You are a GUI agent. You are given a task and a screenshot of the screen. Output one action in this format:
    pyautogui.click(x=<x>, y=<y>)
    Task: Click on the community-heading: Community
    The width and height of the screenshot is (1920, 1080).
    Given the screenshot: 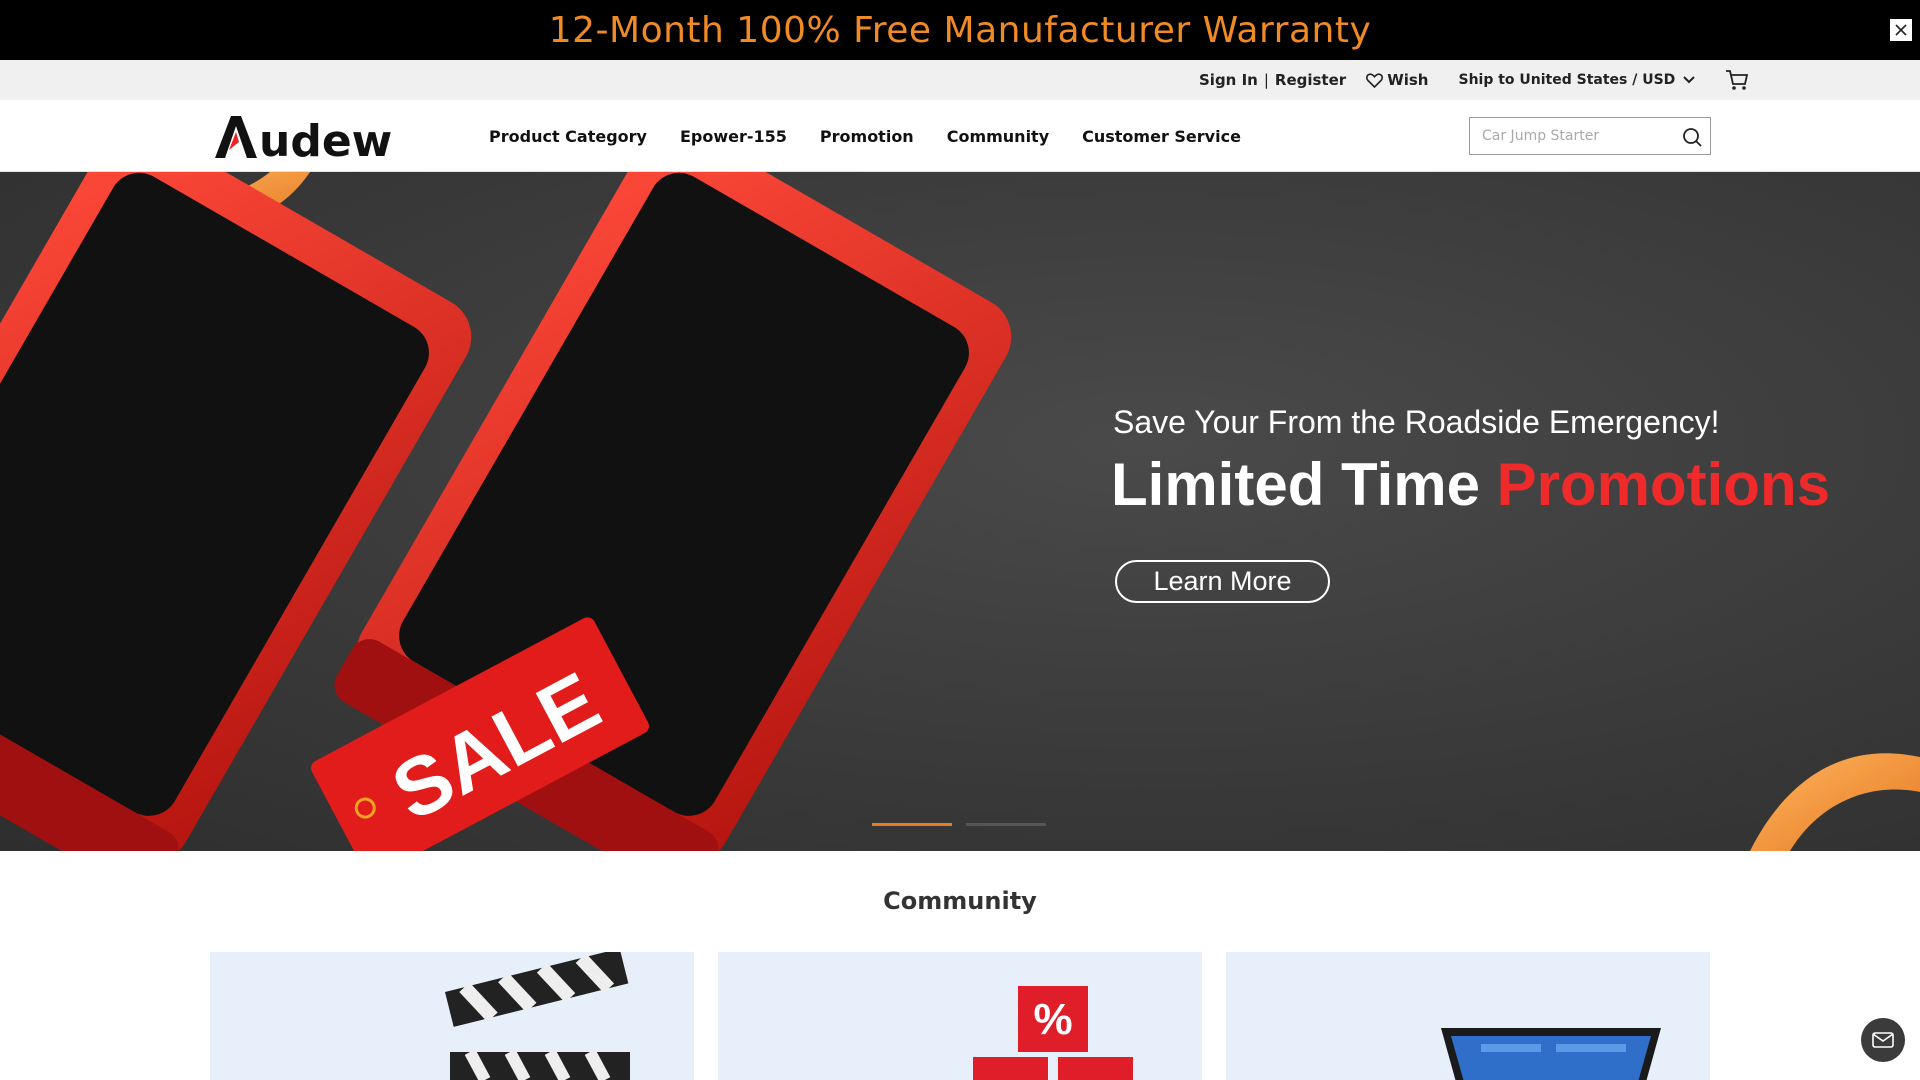 What is the action you would take?
    pyautogui.click(x=960, y=901)
    